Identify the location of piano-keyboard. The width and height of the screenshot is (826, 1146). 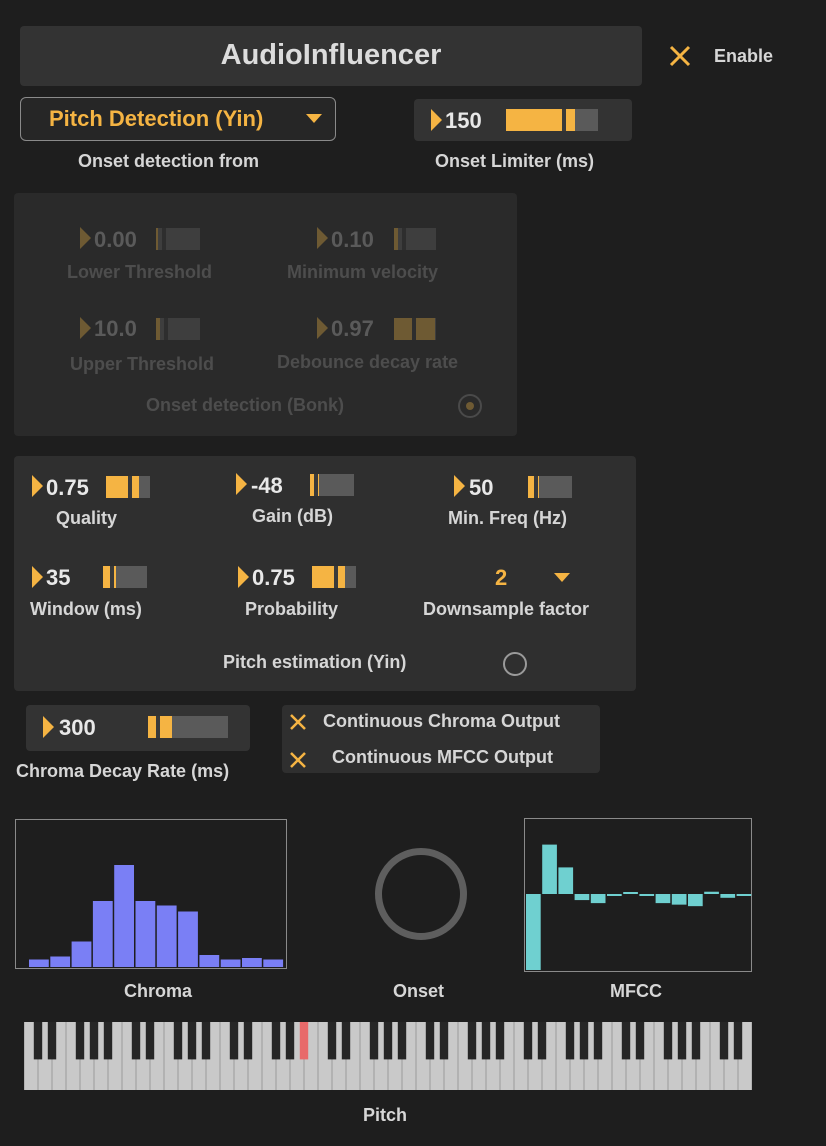
(388, 1056).